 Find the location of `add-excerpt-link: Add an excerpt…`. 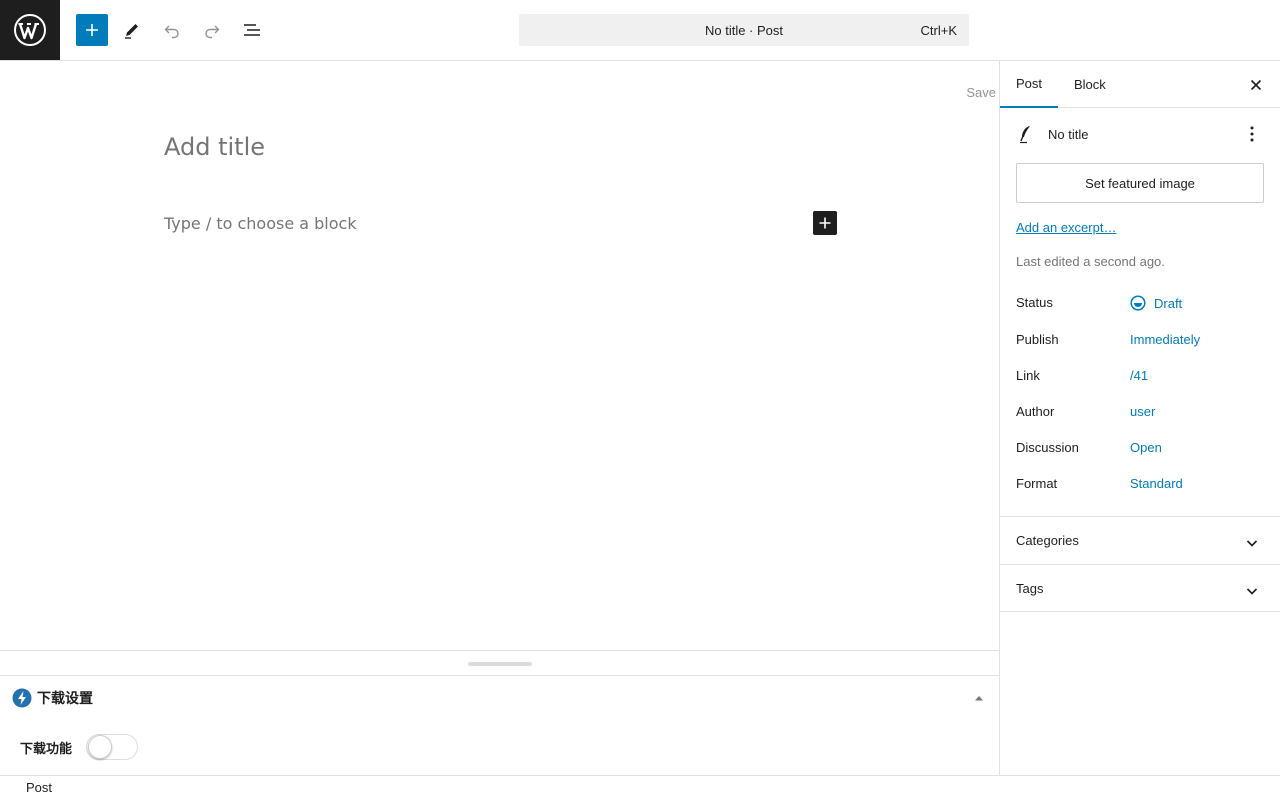

add-excerpt-link: Add an excerpt… is located at coordinates (1066, 227).